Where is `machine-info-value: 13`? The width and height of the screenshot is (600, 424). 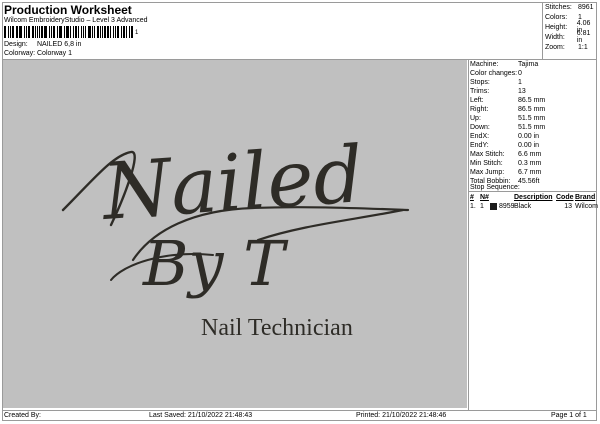
machine-info-value: 13 is located at coordinates (522, 91).